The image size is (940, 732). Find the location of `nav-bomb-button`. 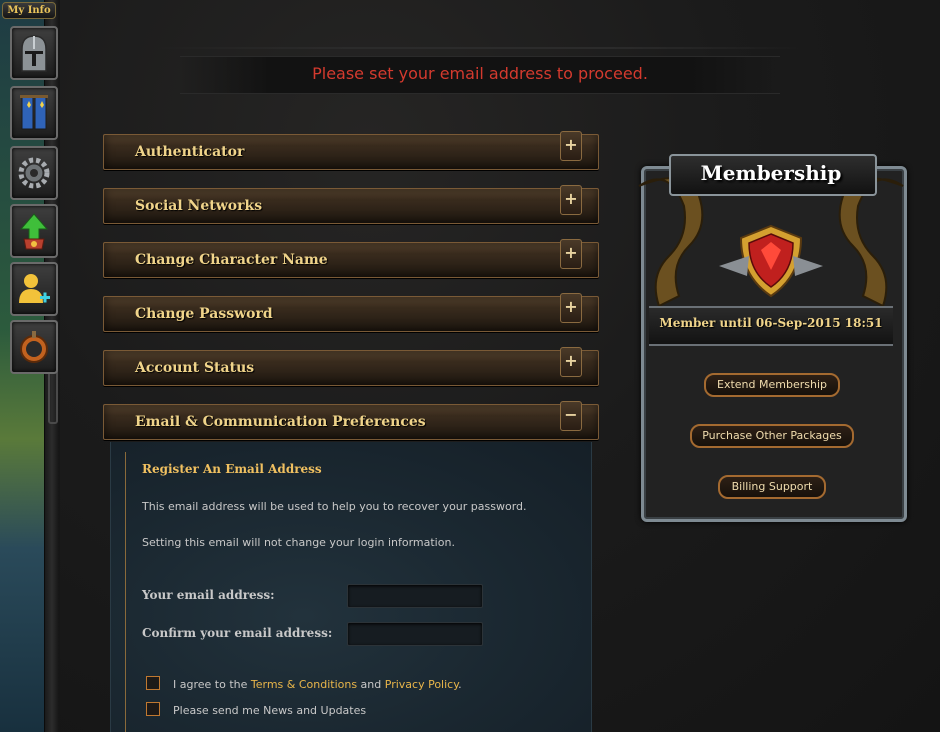

nav-bomb-button is located at coordinates (34, 347).